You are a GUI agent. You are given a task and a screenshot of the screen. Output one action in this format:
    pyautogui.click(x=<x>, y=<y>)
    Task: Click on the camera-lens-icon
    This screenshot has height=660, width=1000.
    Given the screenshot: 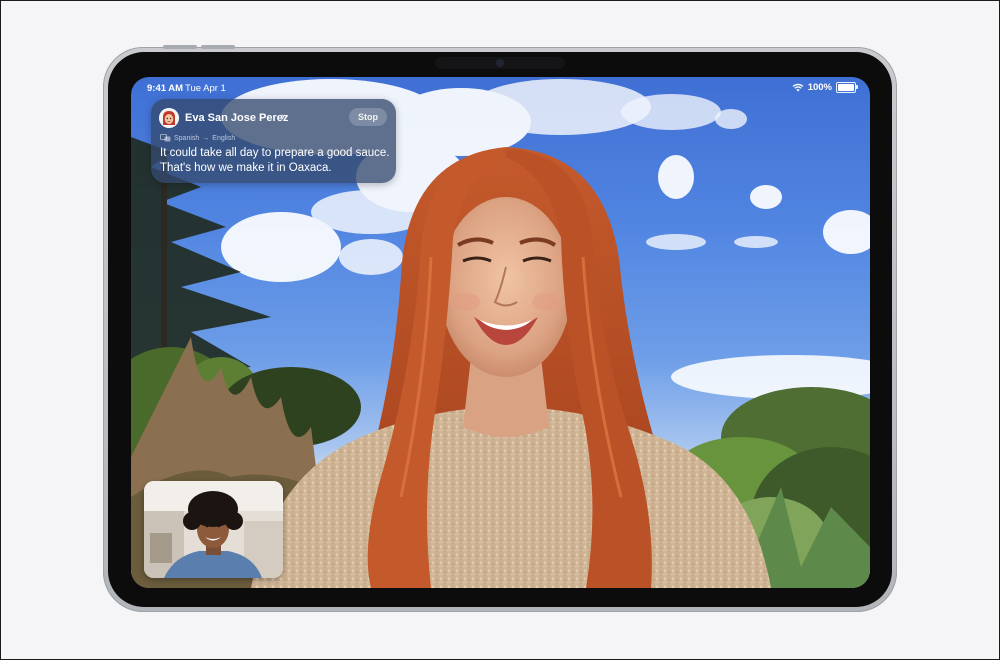 What is the action you would take?
    pyautogui.click(x=500, y=63)
    